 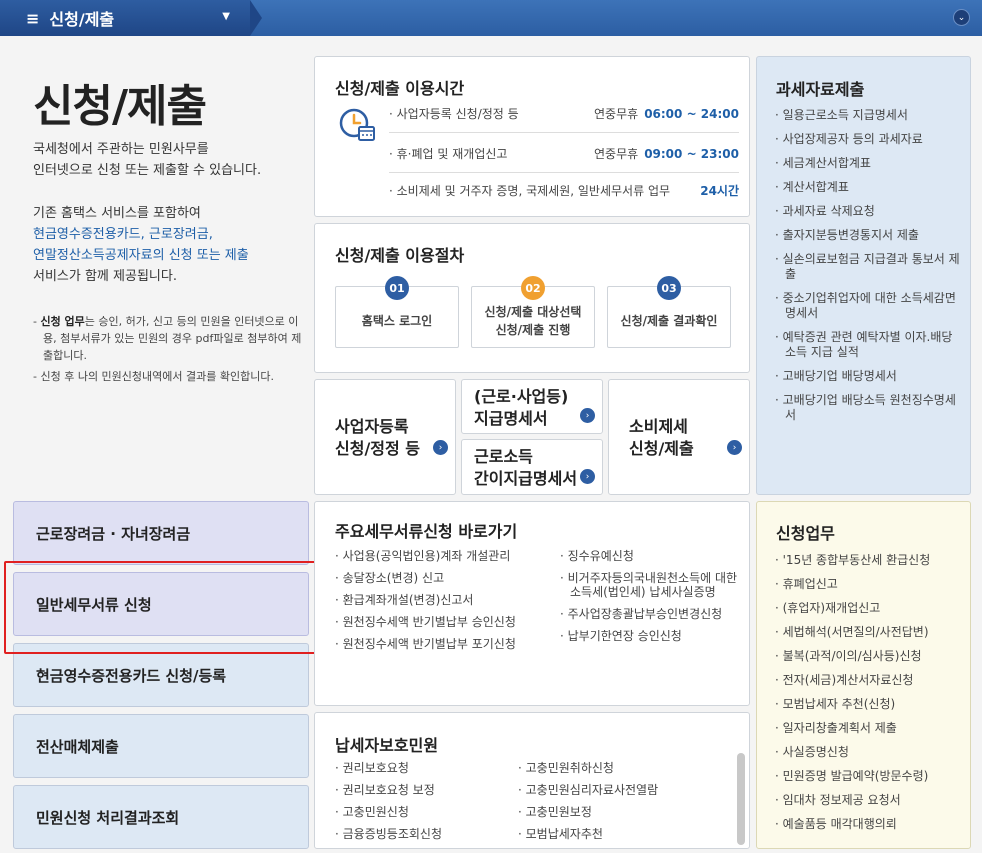 I want to click on protection-item: · 모범납세자추천, so click(x=618, y=834).